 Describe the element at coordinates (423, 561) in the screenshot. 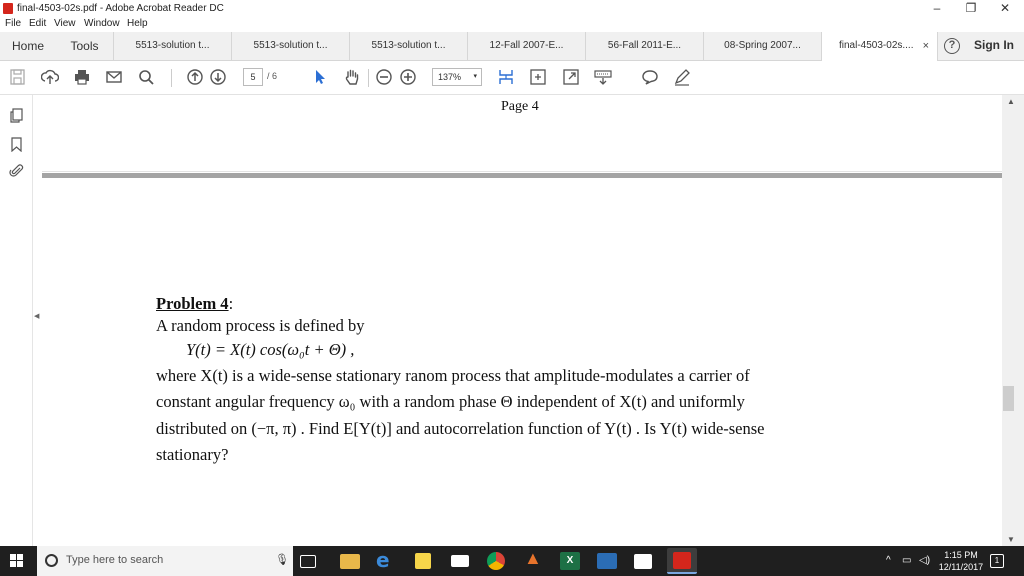

I see `sticky-notes-icon` at that location.